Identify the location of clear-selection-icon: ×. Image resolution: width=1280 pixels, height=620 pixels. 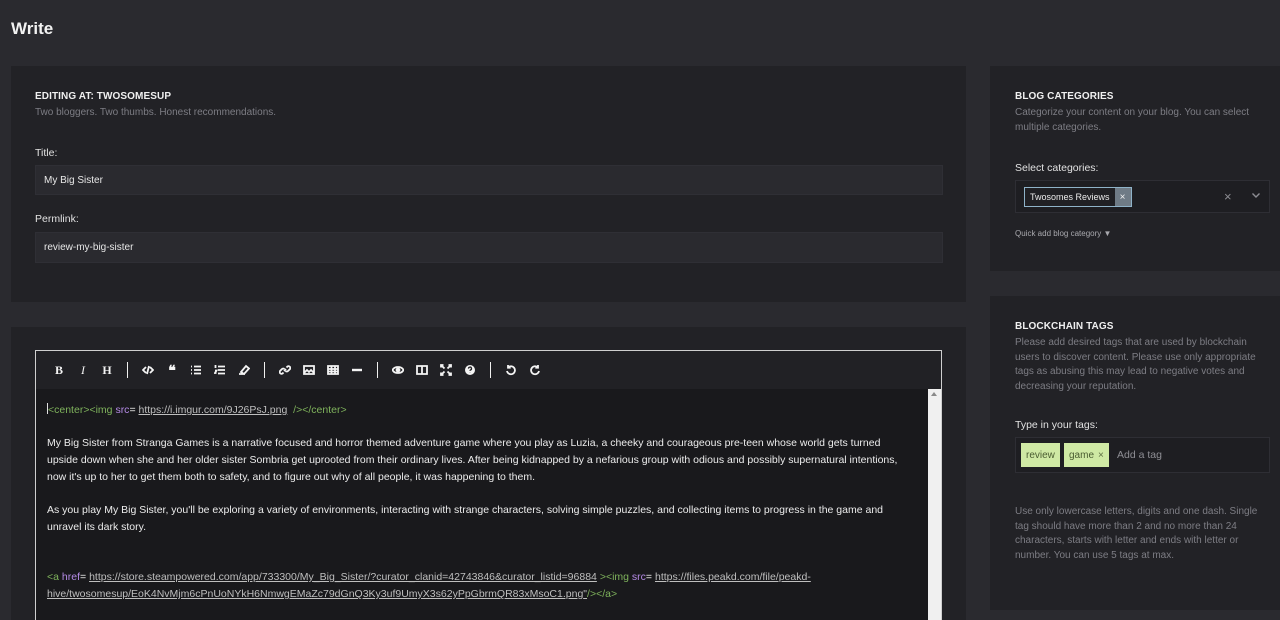
(1228, 196).